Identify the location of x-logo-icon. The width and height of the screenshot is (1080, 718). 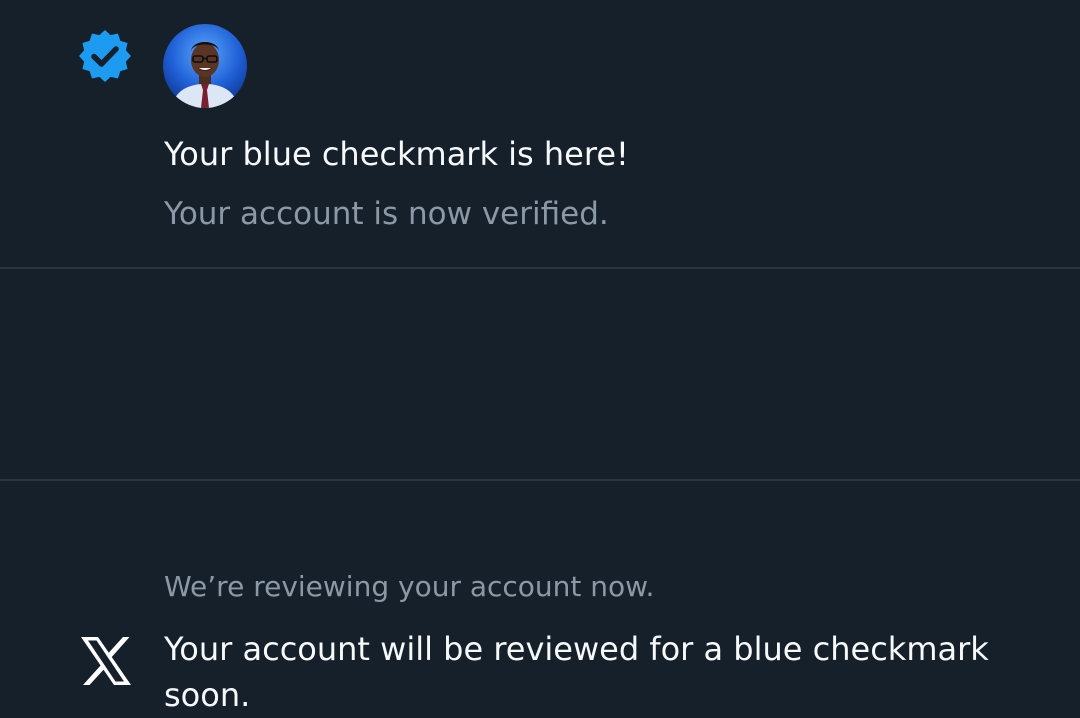
(106, 661).